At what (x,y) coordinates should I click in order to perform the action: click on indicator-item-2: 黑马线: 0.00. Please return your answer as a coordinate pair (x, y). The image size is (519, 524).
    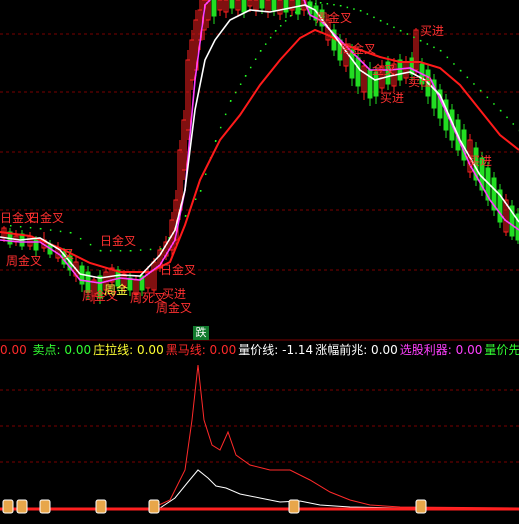
    Looking at the image, I should click on (201, 350).